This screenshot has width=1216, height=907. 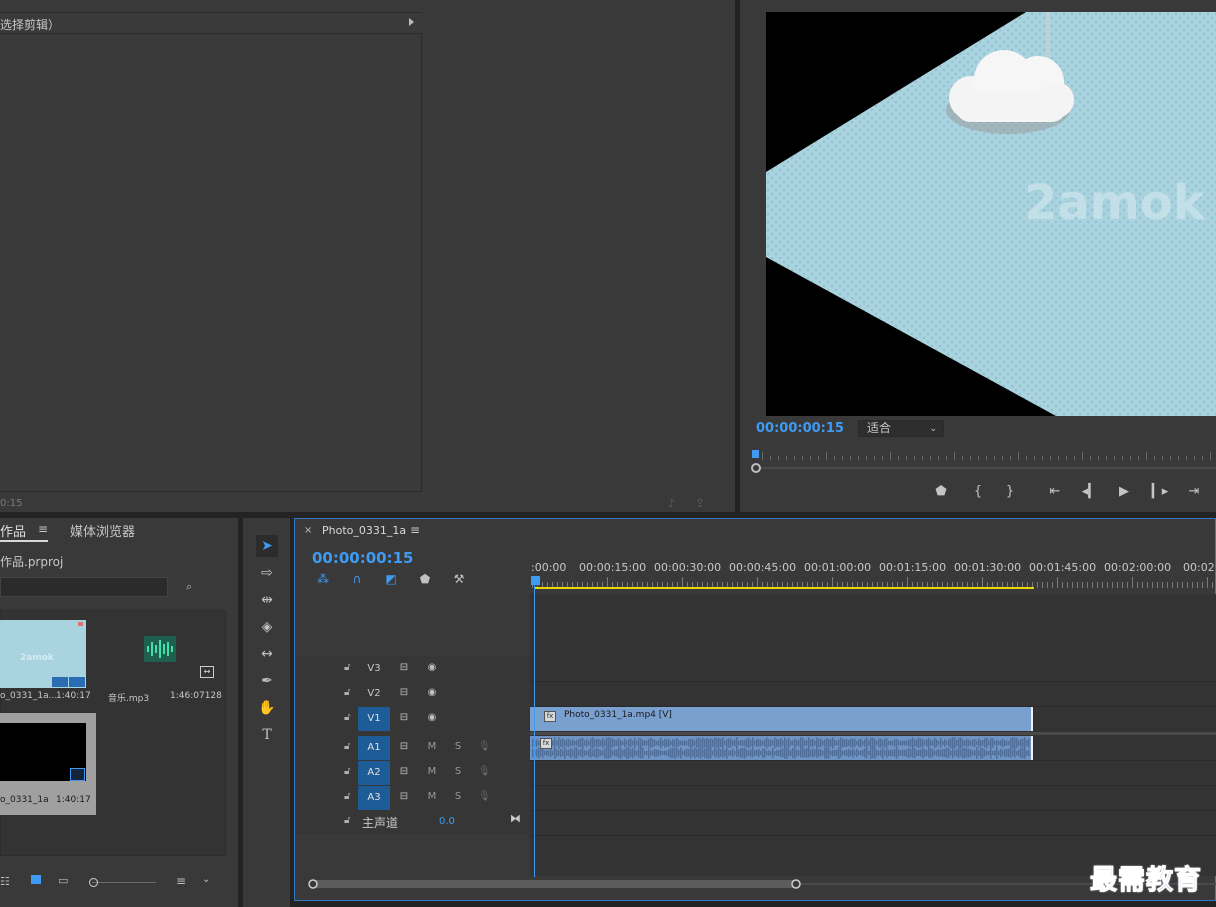 I want to click on bin-item-audio: ↔ 音乐.mp3 1:46:07128, so click(x=160, y=660).